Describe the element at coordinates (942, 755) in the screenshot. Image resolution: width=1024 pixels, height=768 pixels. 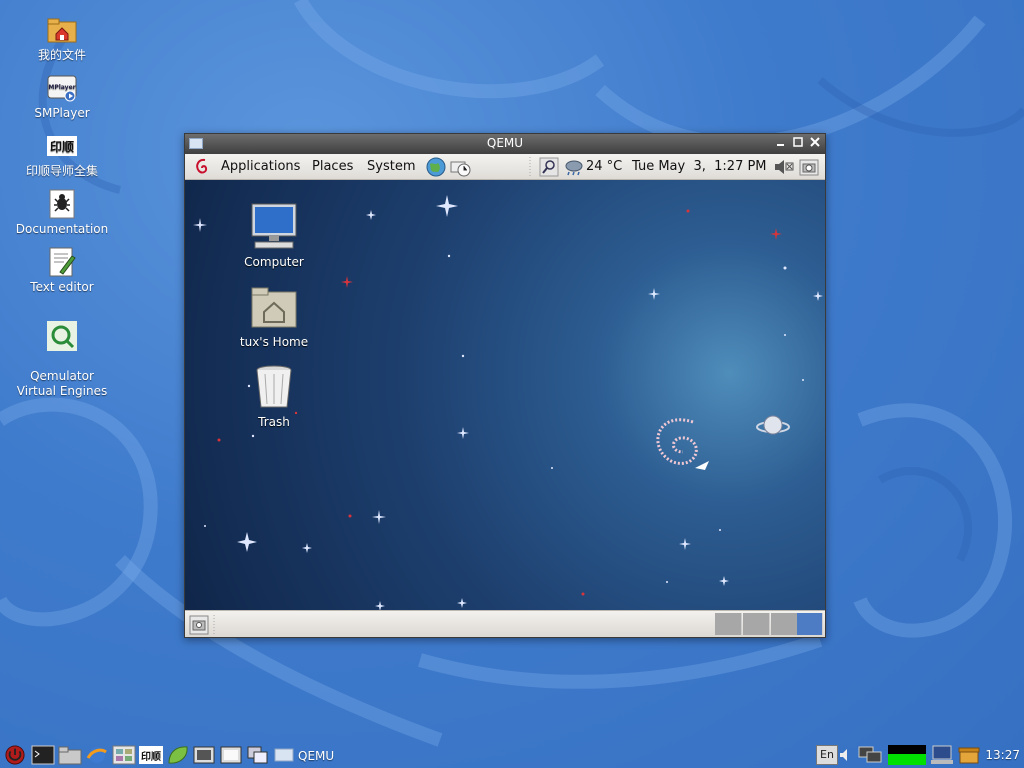
I see `display-icon` at that location.